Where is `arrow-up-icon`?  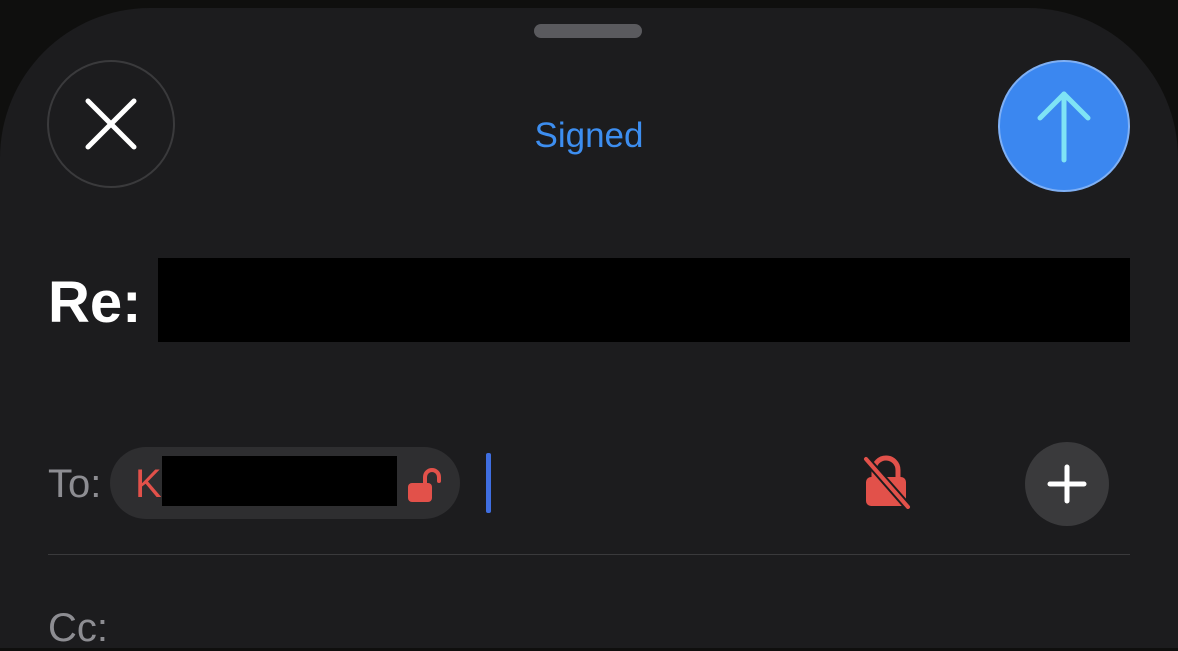
arrow-up-icon is located at coordinates (1064, 127).